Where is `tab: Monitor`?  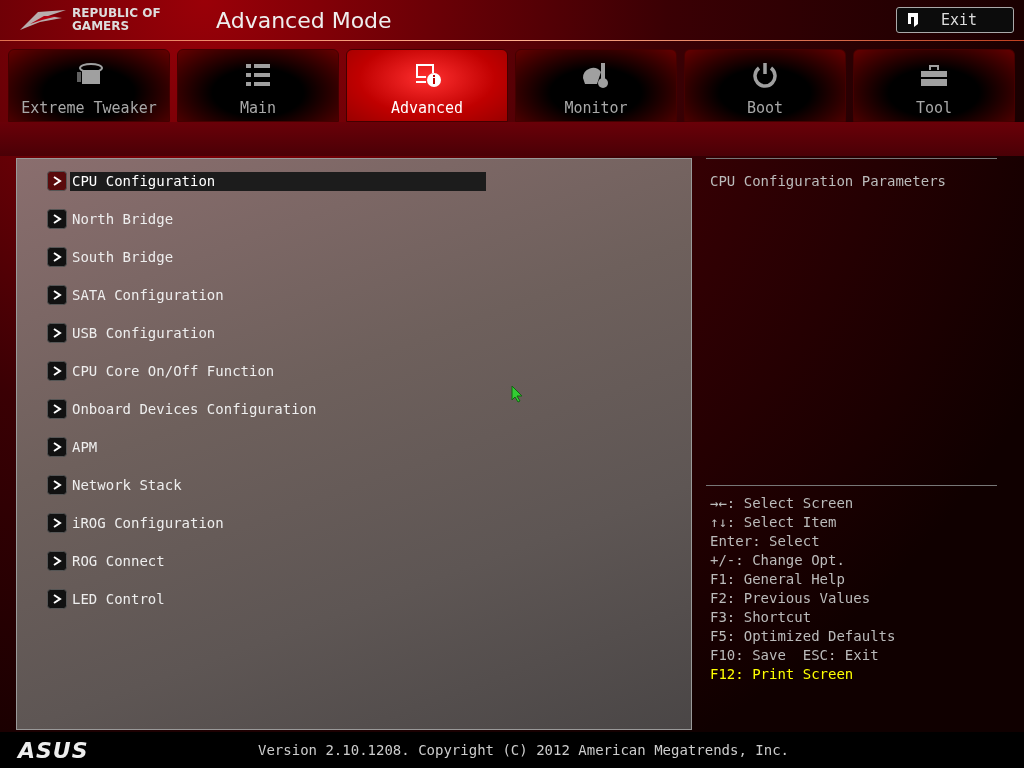
tab: Monitor is located at coordinates (596, 85).